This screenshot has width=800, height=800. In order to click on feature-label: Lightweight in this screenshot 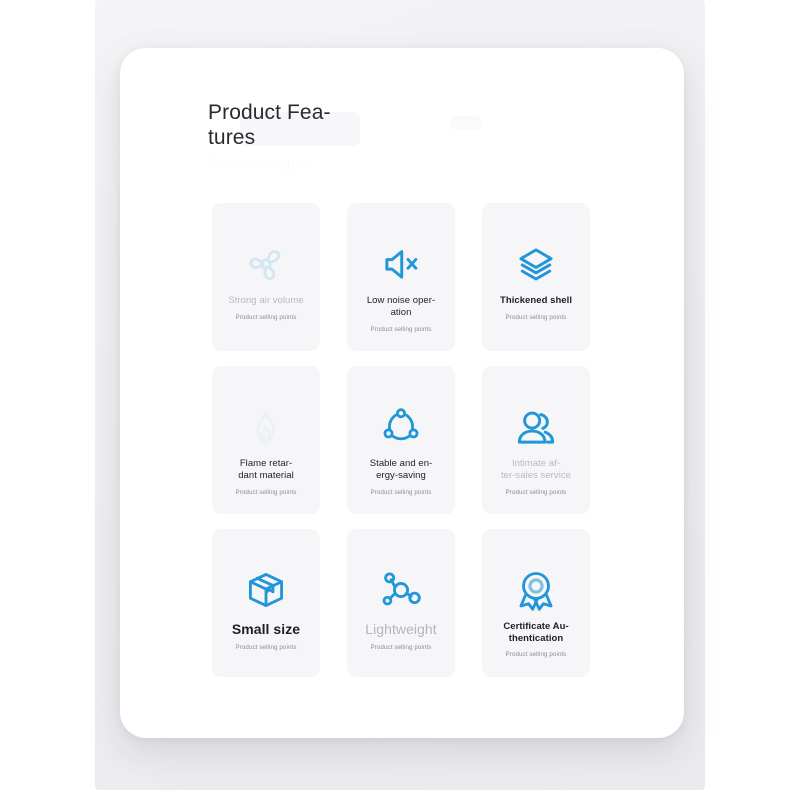, I will do `click(401, 629)`.